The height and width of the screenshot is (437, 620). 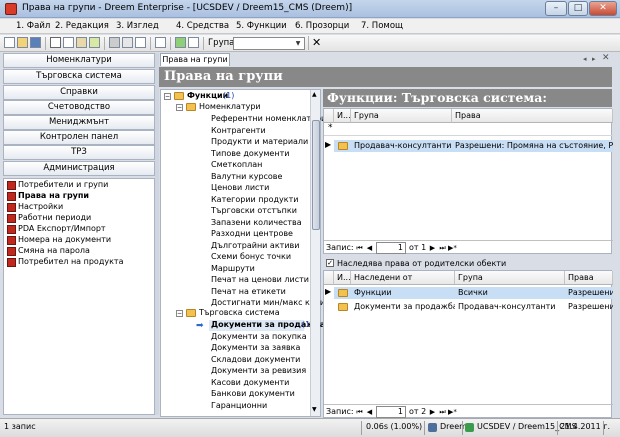 I want to click on cell-inherited-from: Документи за продажба, so click(x=403, y=307).